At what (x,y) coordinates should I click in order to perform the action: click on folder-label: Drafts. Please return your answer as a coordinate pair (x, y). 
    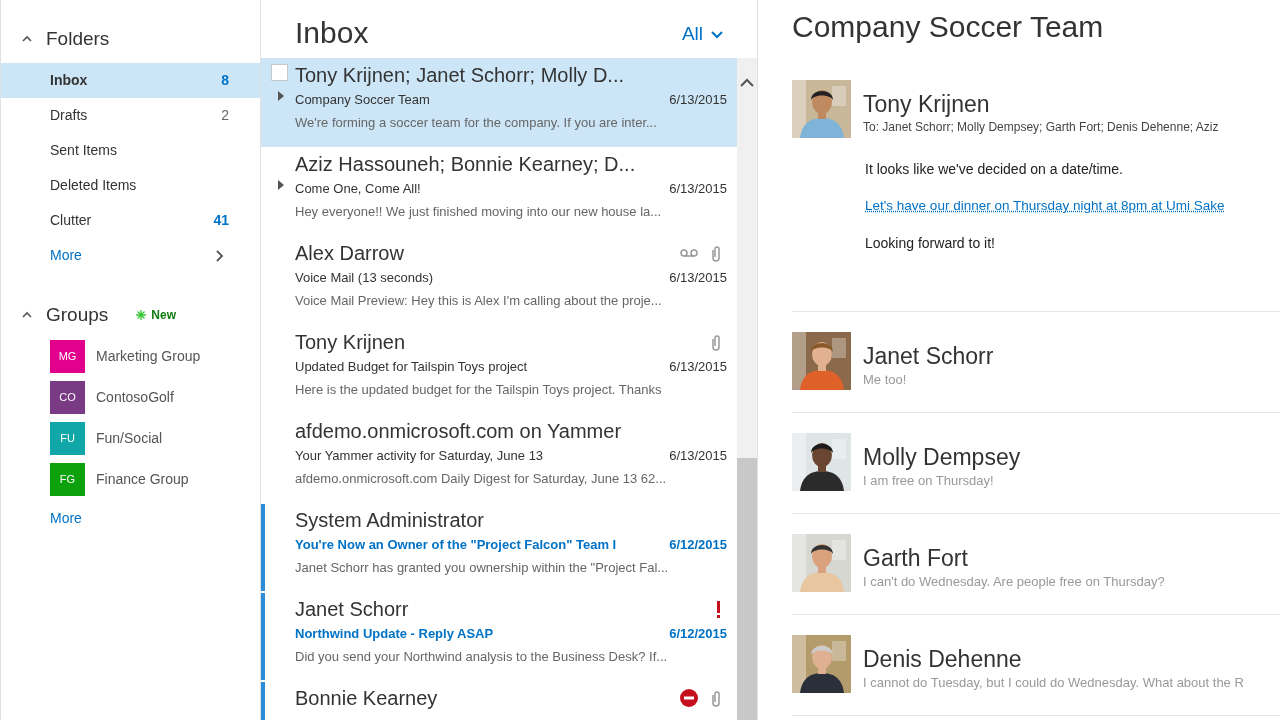
    Looking at the image, I should click on (69, 115).